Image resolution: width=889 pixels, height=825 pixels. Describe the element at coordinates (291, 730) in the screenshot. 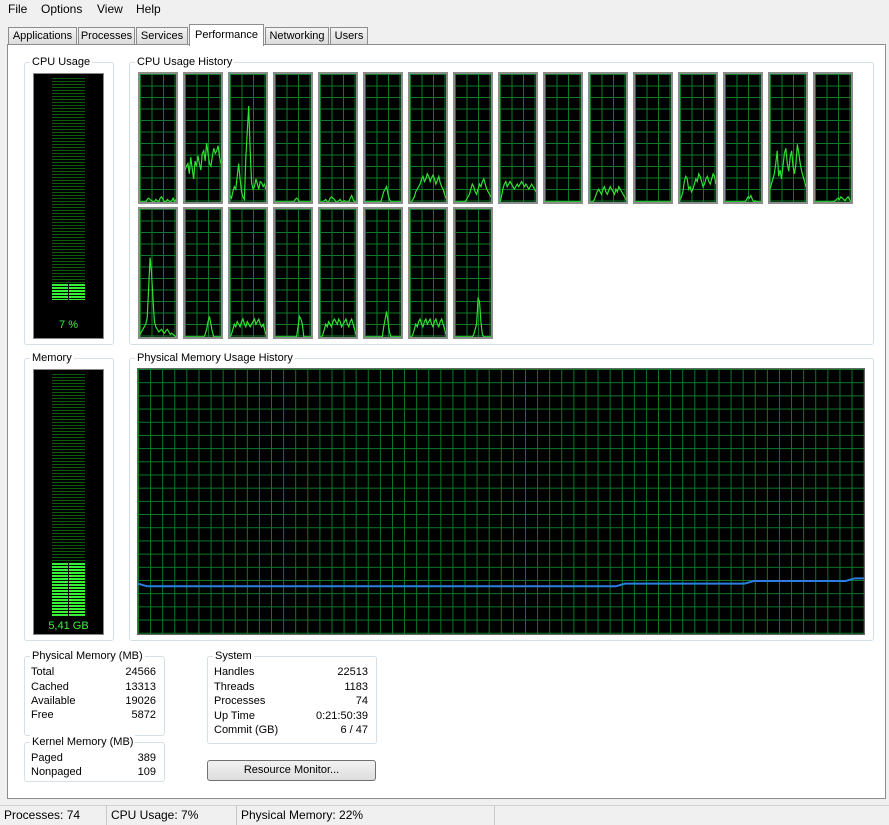

I see `stat-row-commit: Commit (GB) 6 / 47` at that location.